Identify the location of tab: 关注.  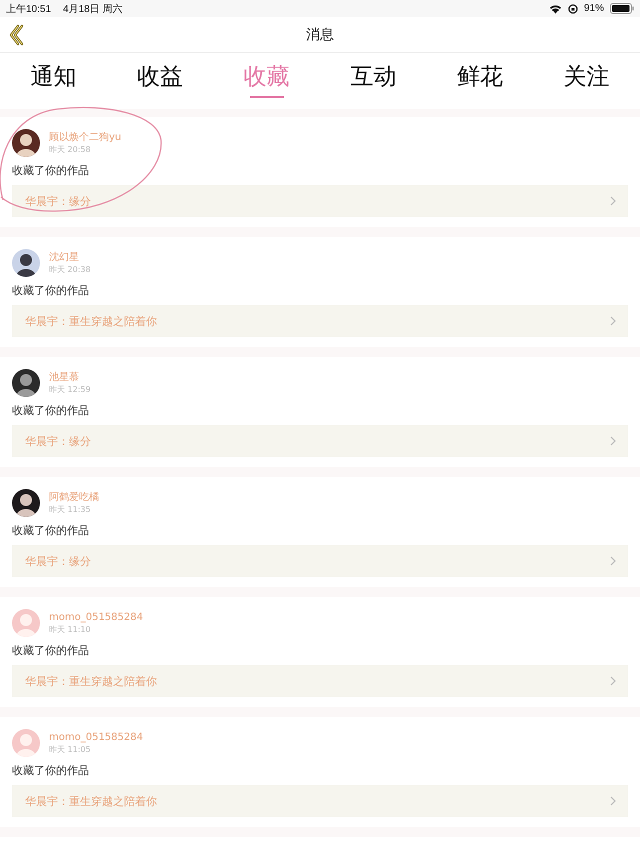
(586, 81).